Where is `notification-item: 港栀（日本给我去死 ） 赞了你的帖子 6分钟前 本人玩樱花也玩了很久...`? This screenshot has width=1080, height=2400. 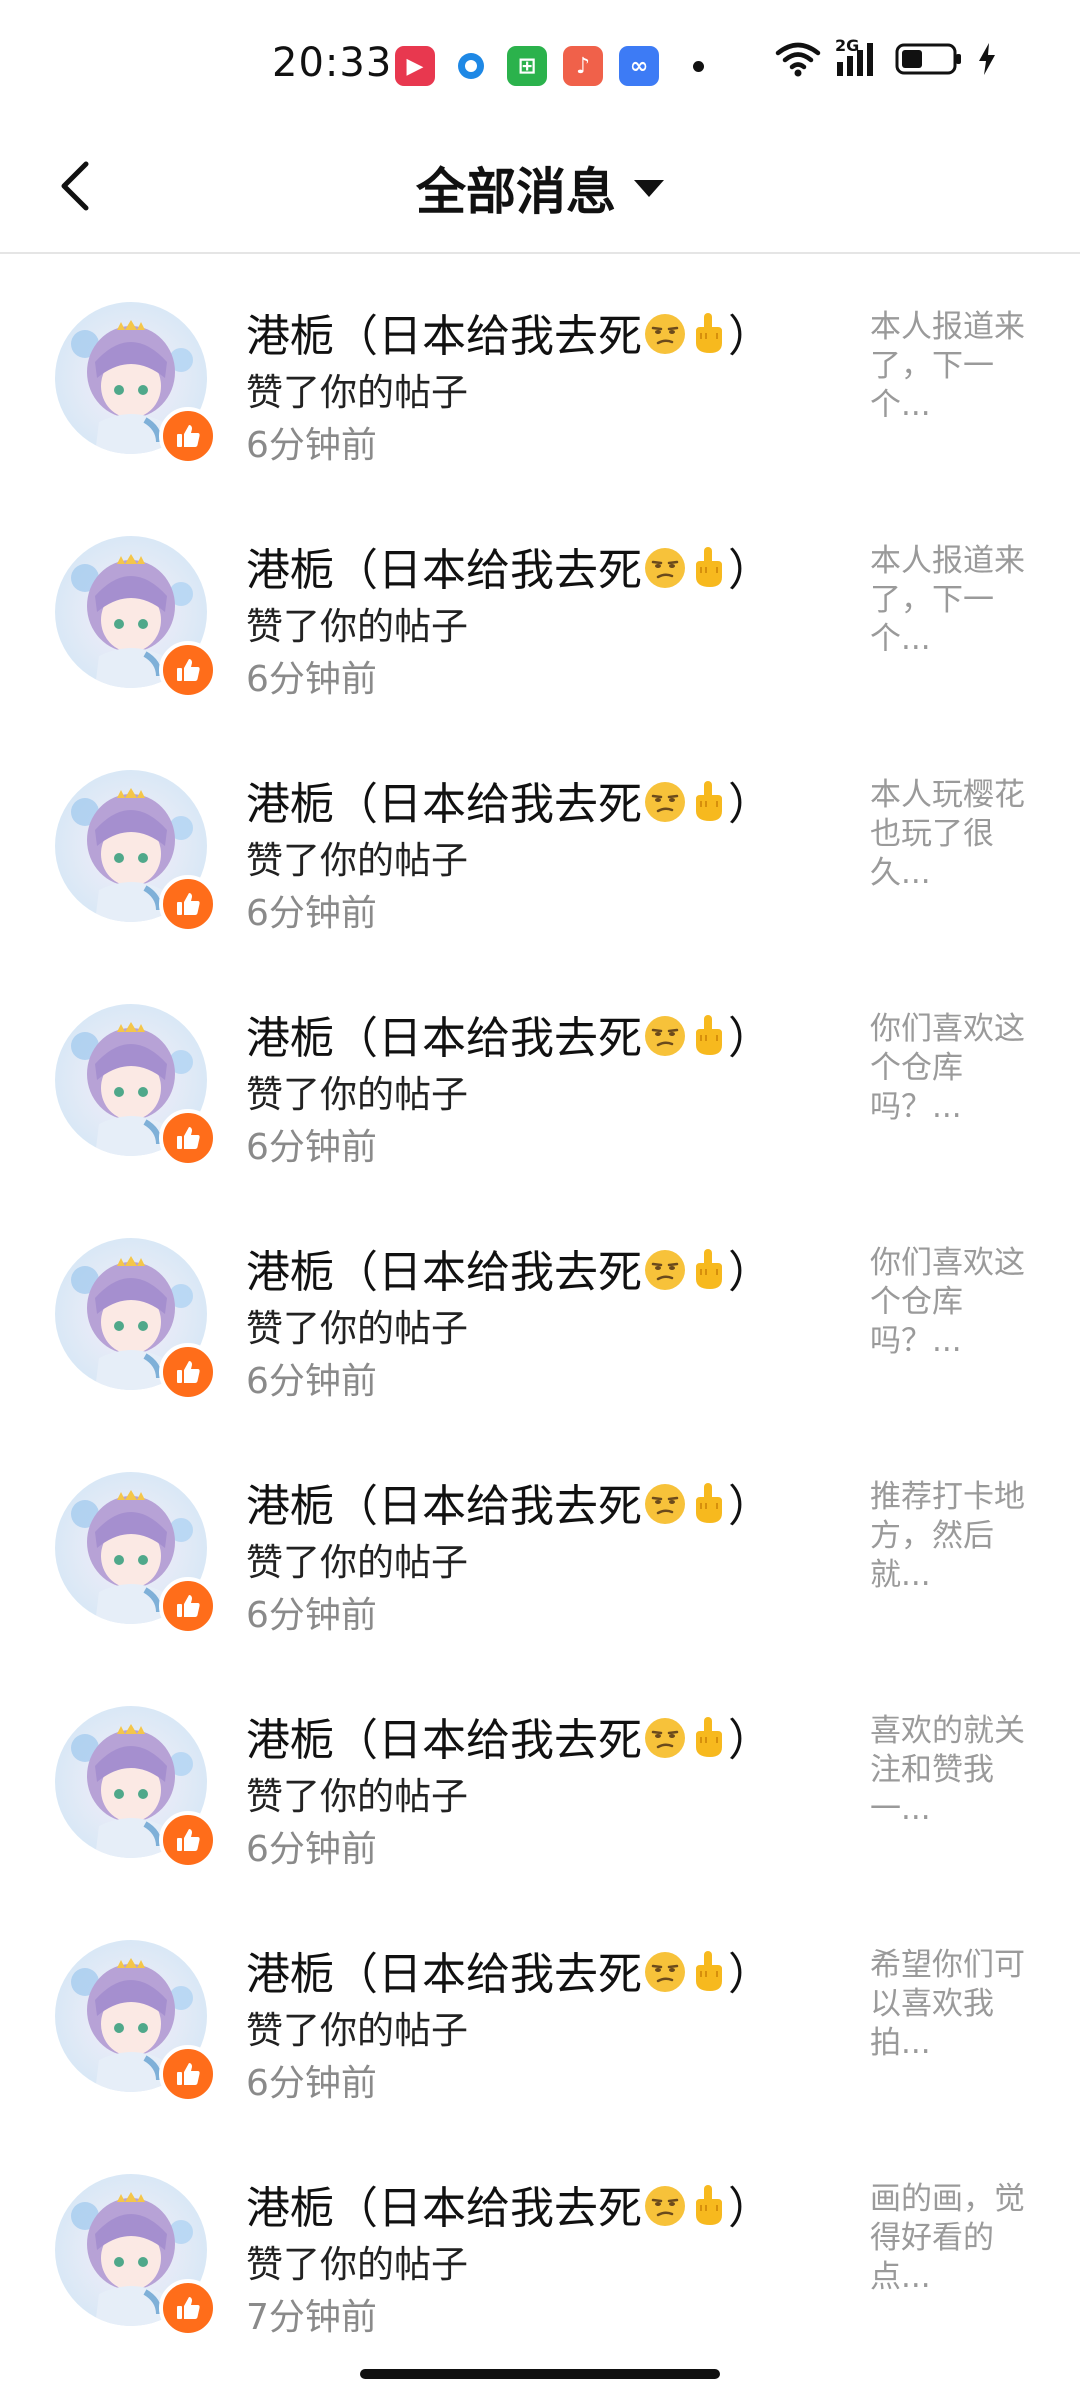
notification-item: 港栀（日本给我去死 ） 赞了你的帖子 6分钟前 本人玩樱花也玩了很久... is located at coordinates (540, 839).